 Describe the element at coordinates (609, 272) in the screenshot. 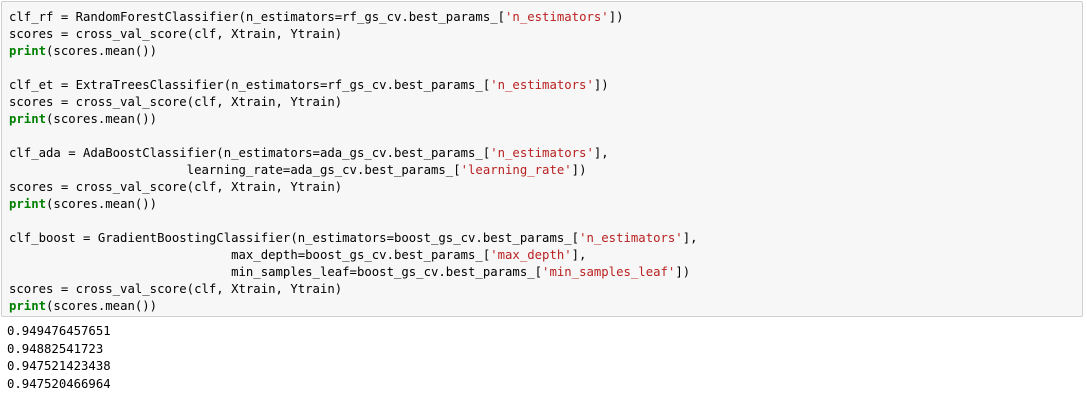

I see `string-literal: 'min_samples_leaf'` at that location.